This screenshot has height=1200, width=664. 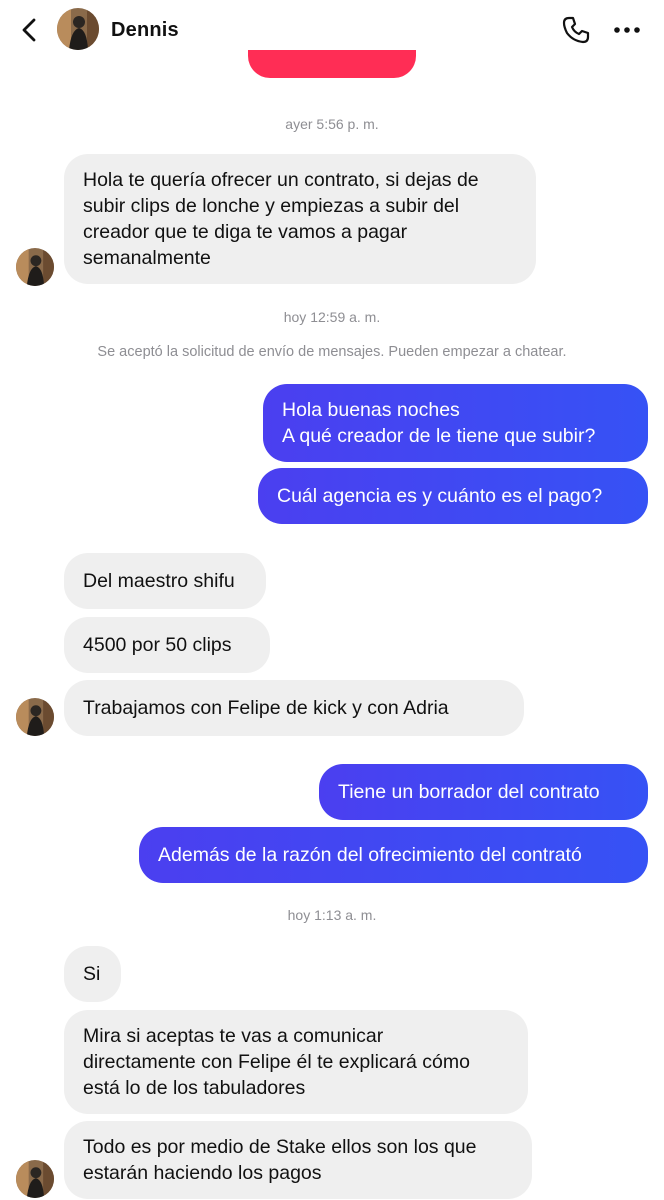 What do you see at coordinates (159, 581) in the screenshot?
I see `message-text: Del maestro shifu` at bounding box center [159, 581].